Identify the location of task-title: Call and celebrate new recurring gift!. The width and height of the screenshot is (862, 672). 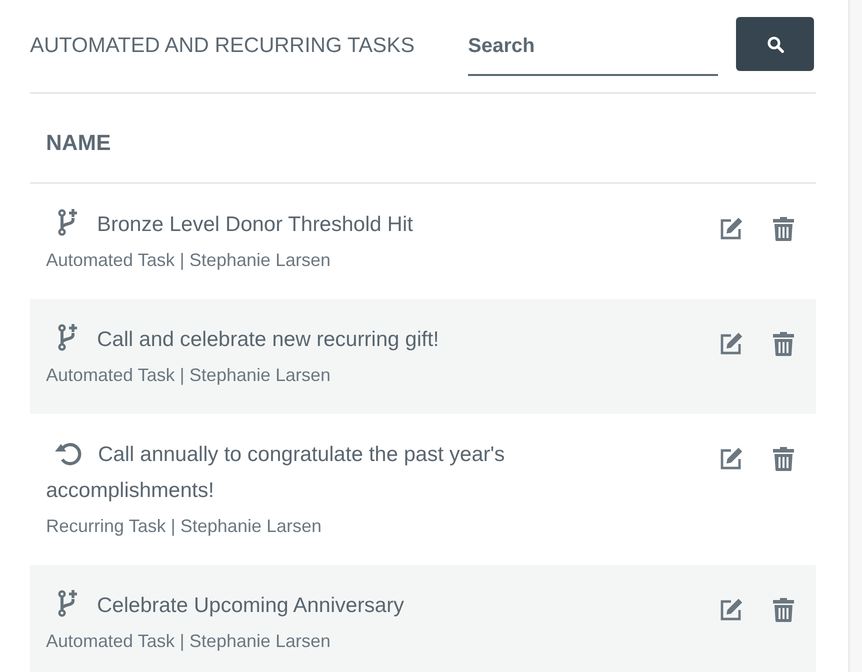
(331, 340).